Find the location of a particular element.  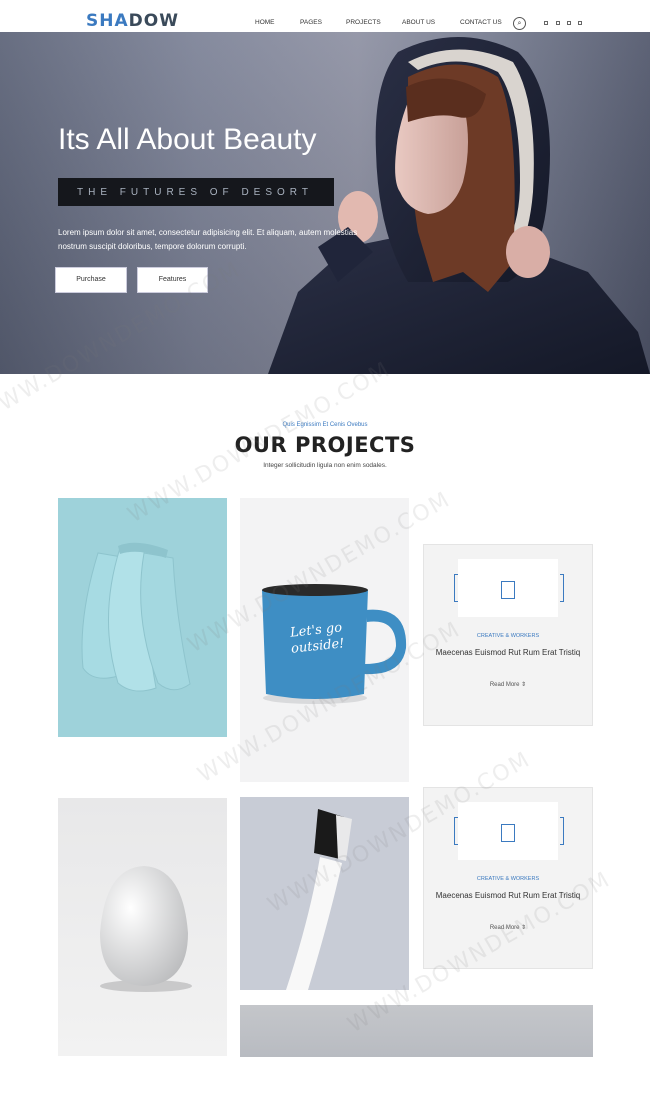

logo-text-part2: DOW is located at coordinates (153, 21).